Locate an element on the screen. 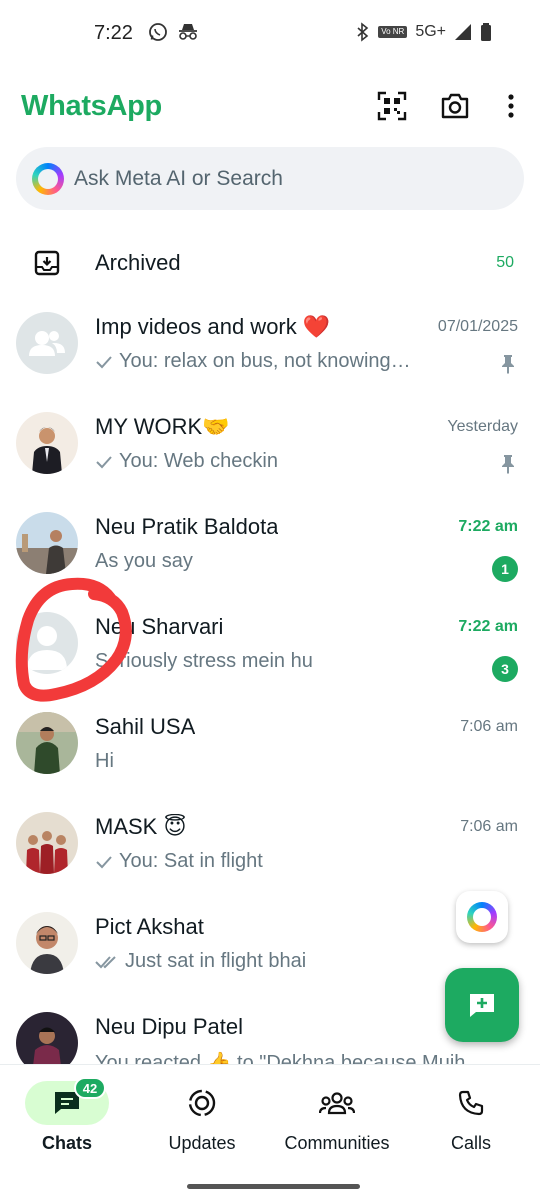 The height and width of the screenshot is (1200, 540). search-placeholder: Ask Meta AI or Search is located at coordinates (178, 178).